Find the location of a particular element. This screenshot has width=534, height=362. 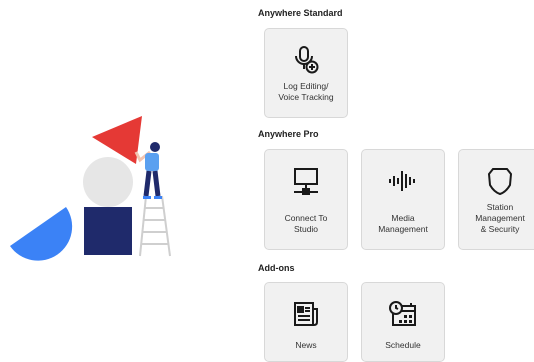

tile-label: Media Management is located at coordinates (403, 223).